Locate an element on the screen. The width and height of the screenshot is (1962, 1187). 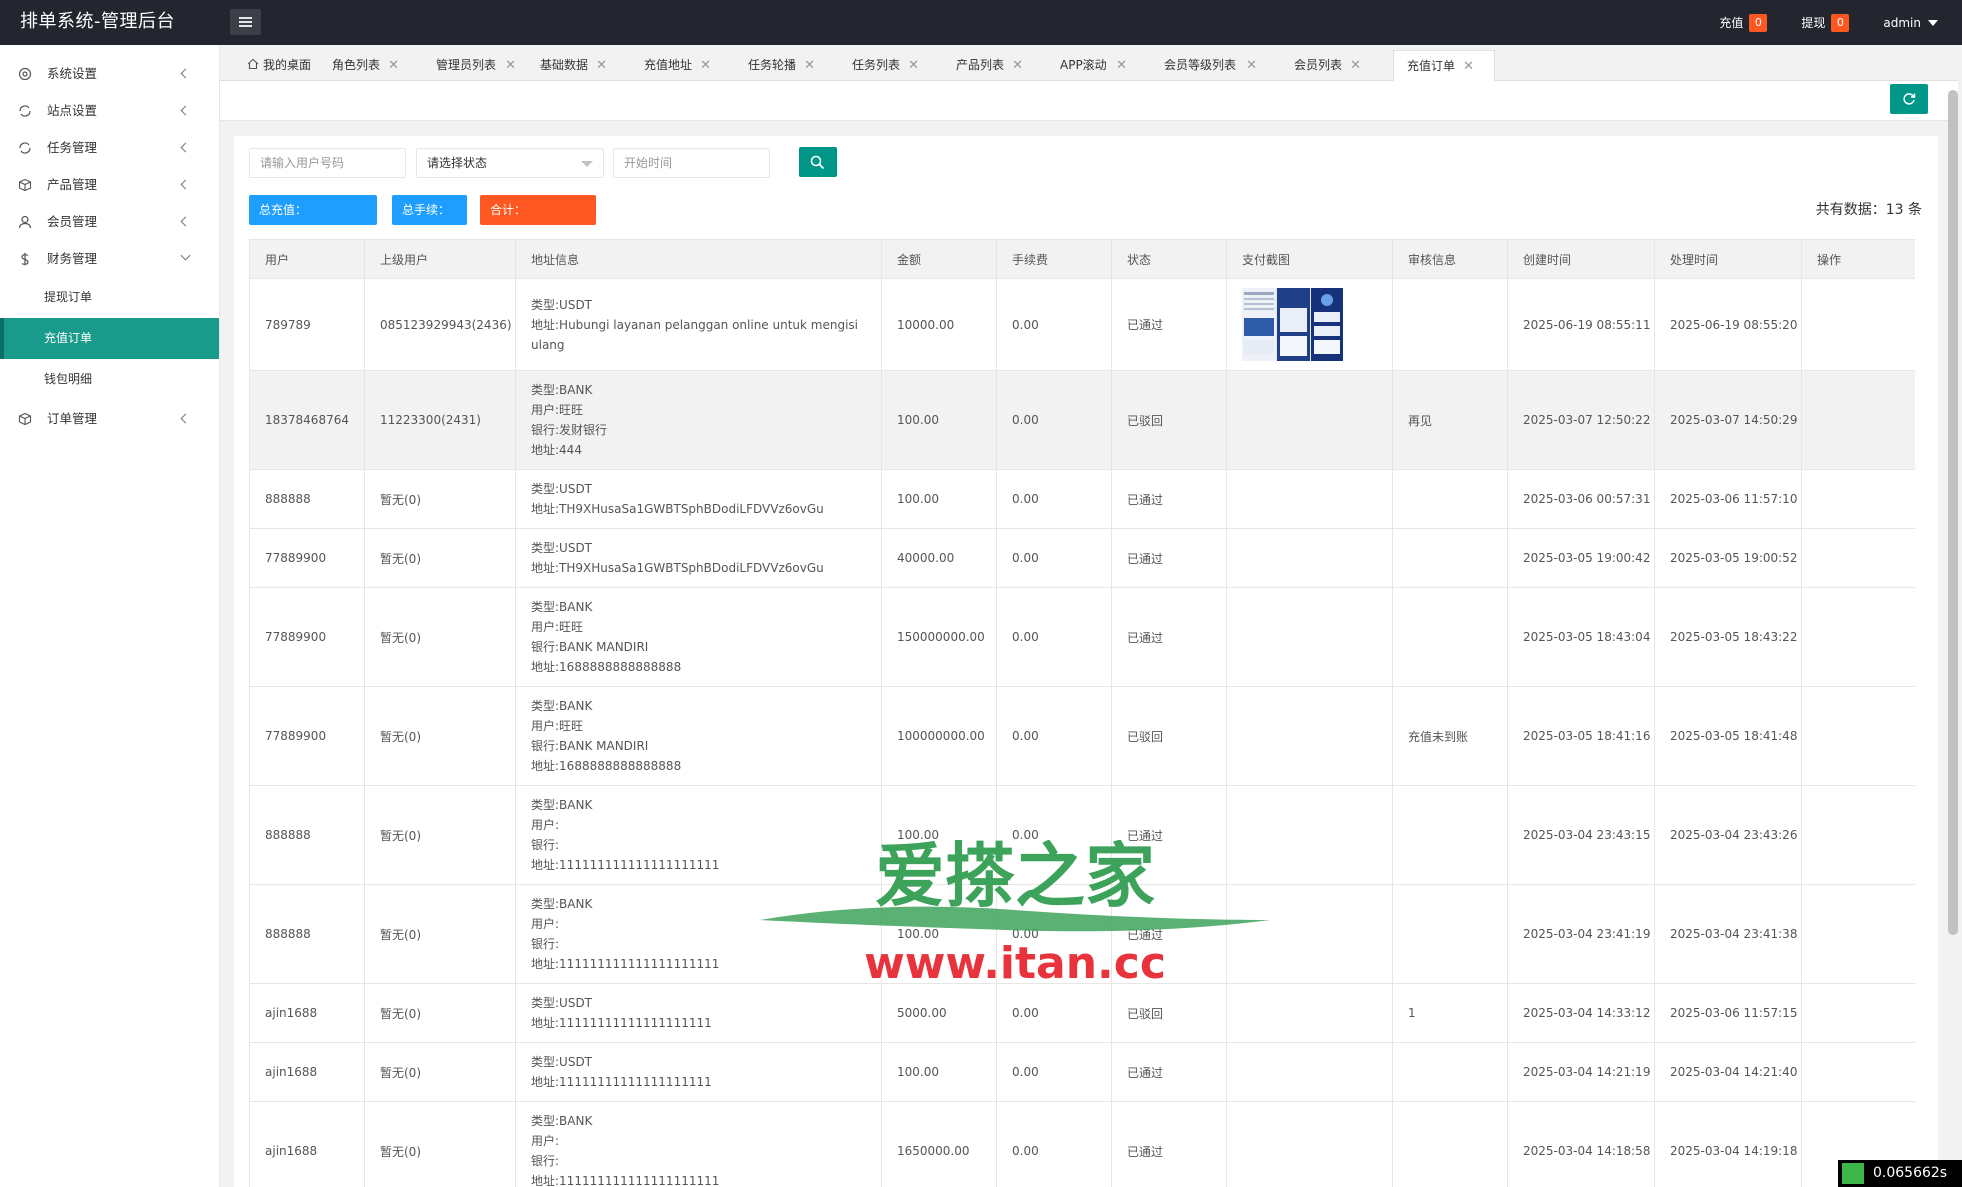
cell-created-time: 2025-03-07 12:50:22 is located at coordinates (1581, 420).